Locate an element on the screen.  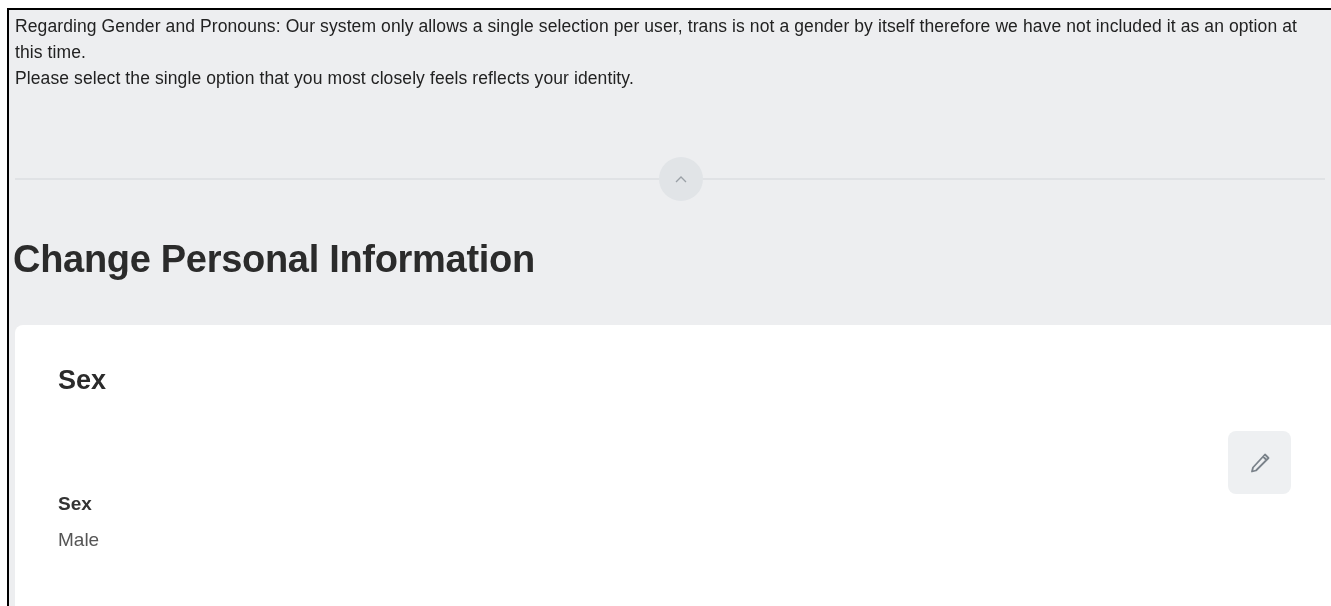
field-value: Male is located at coordinates (79, 540).